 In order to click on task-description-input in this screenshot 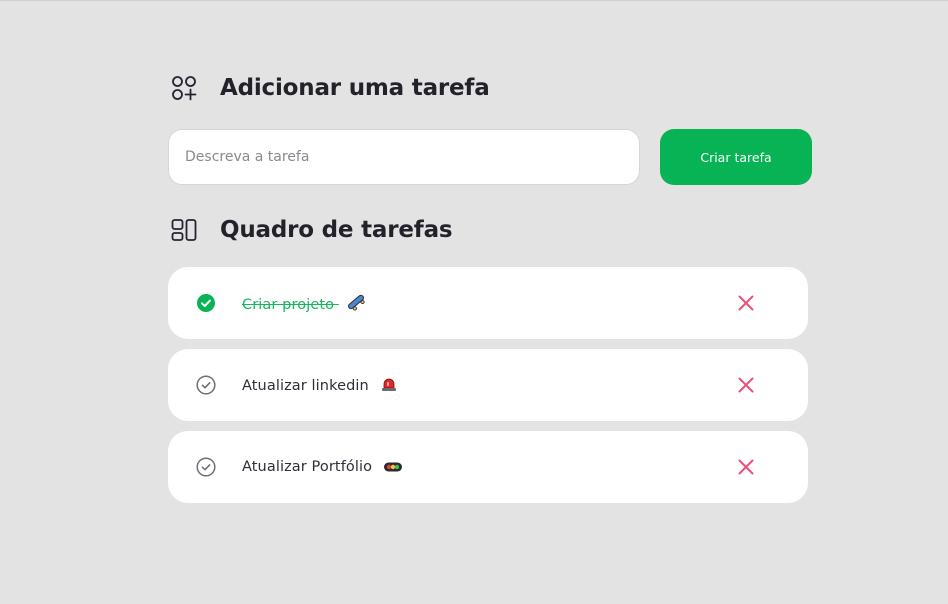, I will do `click(404, 157)`.